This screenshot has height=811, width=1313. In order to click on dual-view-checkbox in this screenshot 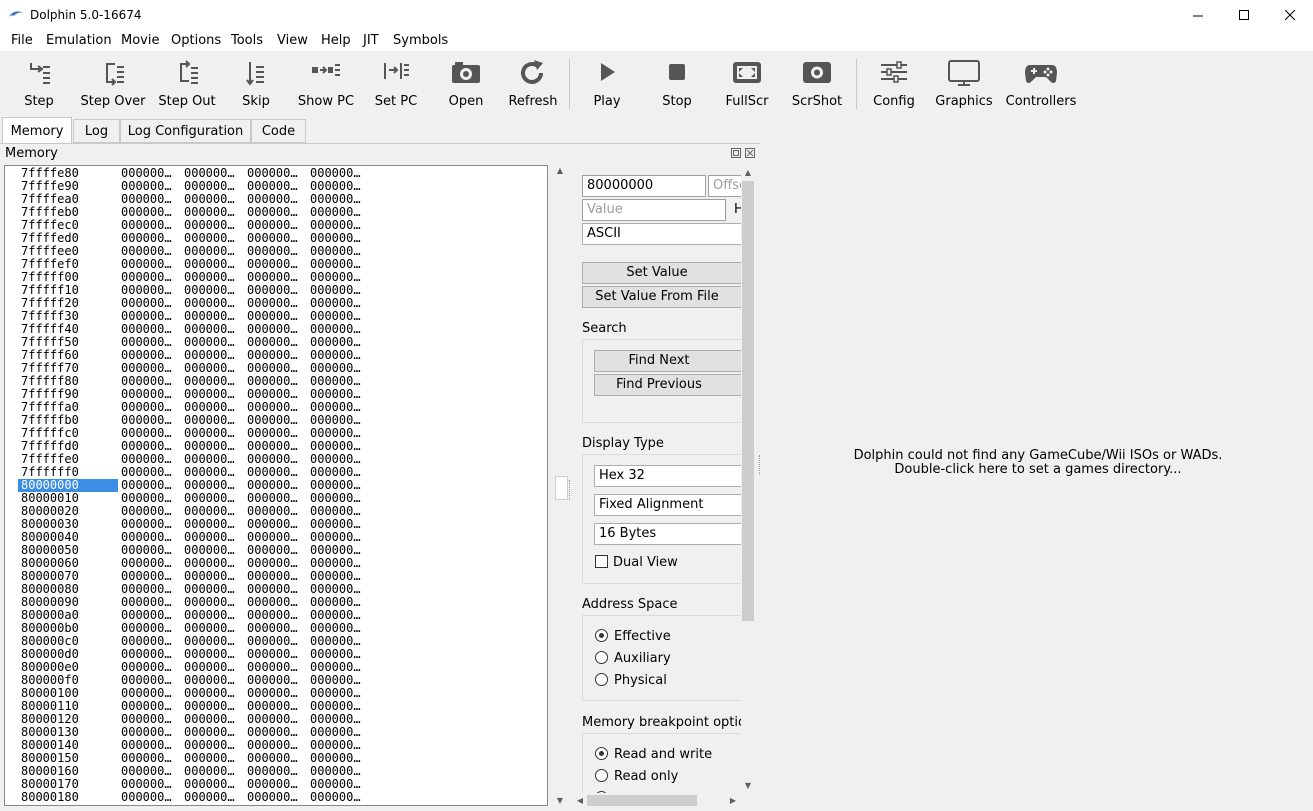, I will do `click(601, 561)`.